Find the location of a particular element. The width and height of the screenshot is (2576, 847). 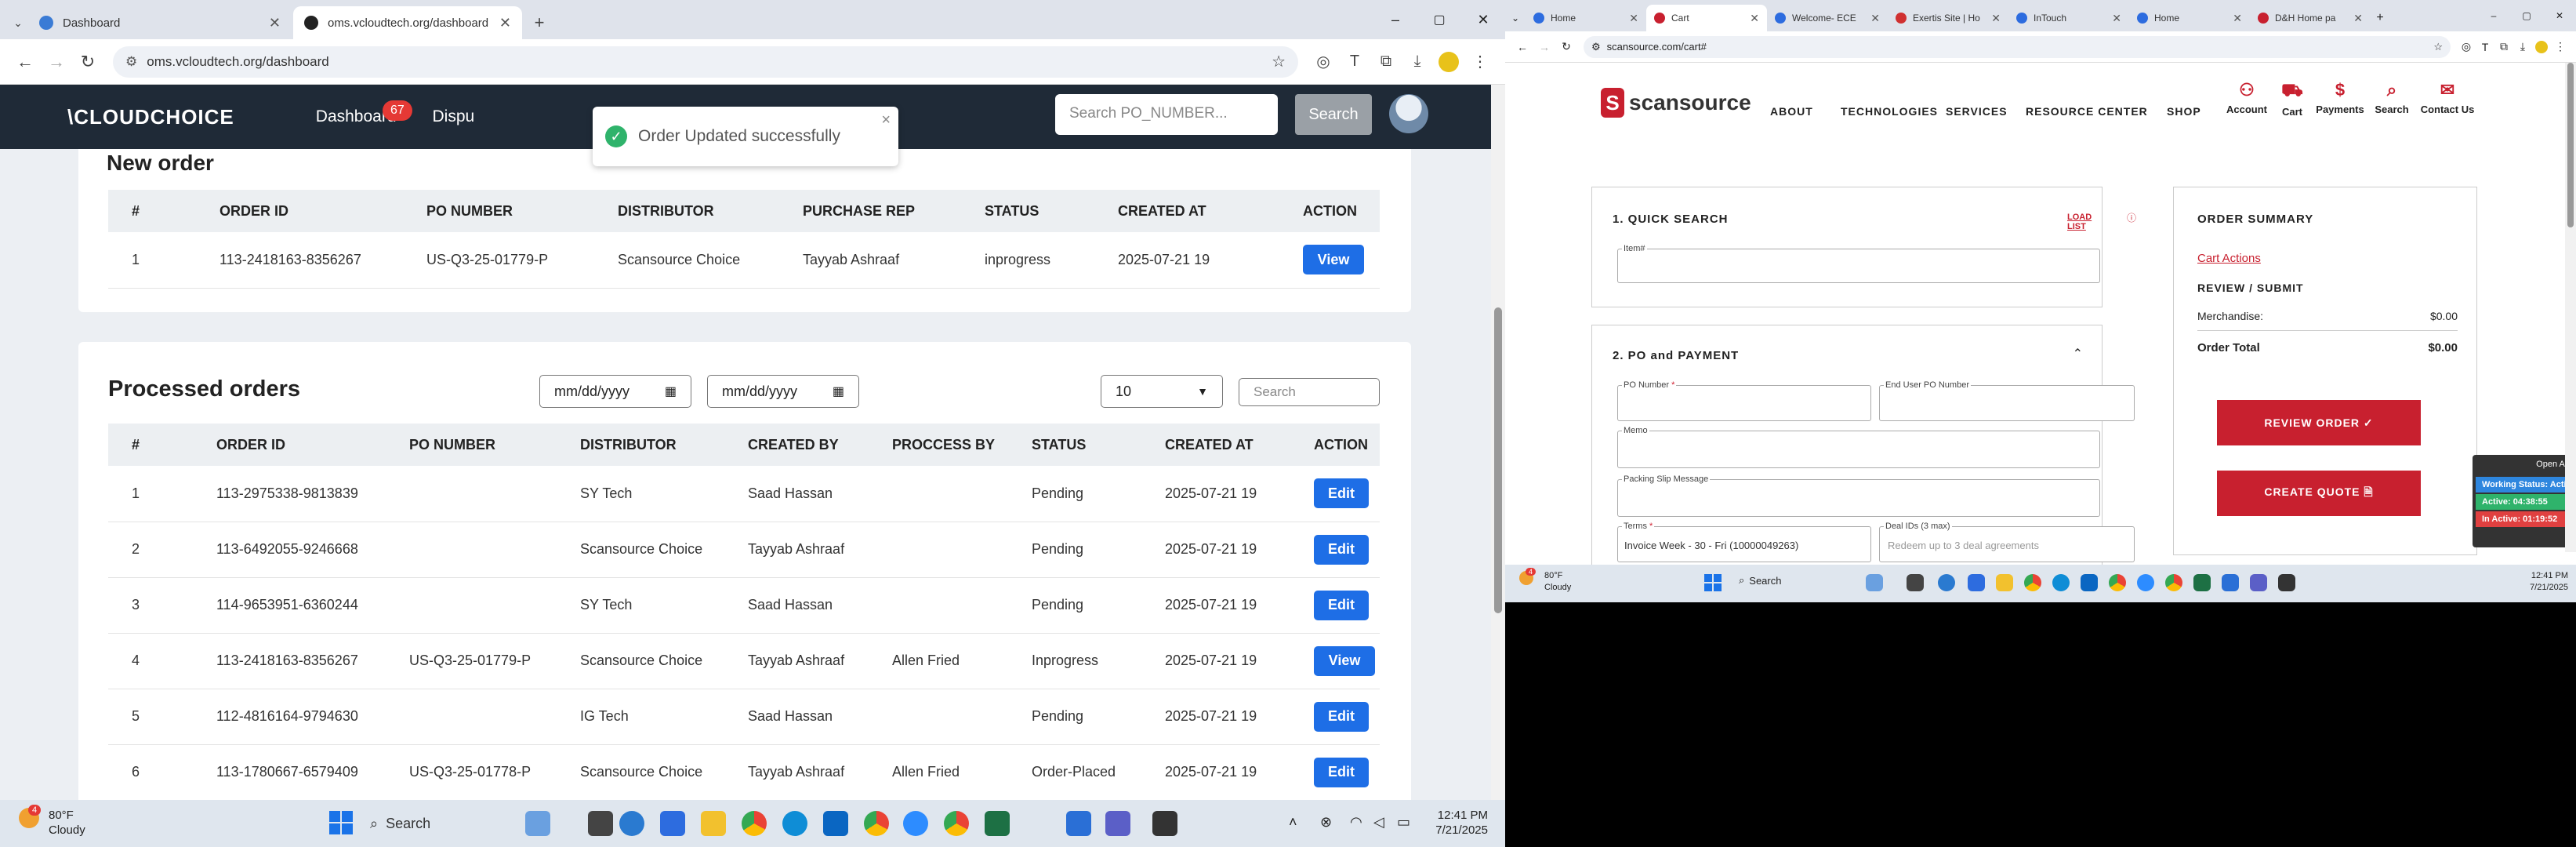

view-button: View is located at coordinates (1344, 660).